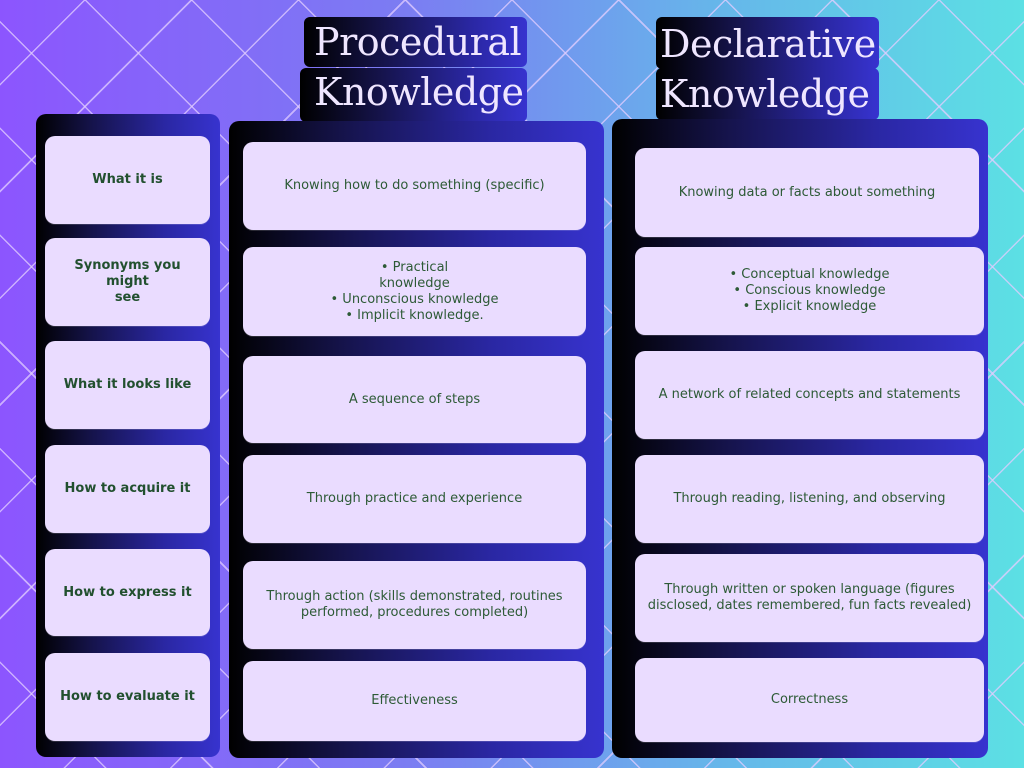 This screenshot has width=1024, height=768. Describe the element at coordinates (127, 592) in the screenshot. I see `row-label-how-to-express: How to express it` at that location.